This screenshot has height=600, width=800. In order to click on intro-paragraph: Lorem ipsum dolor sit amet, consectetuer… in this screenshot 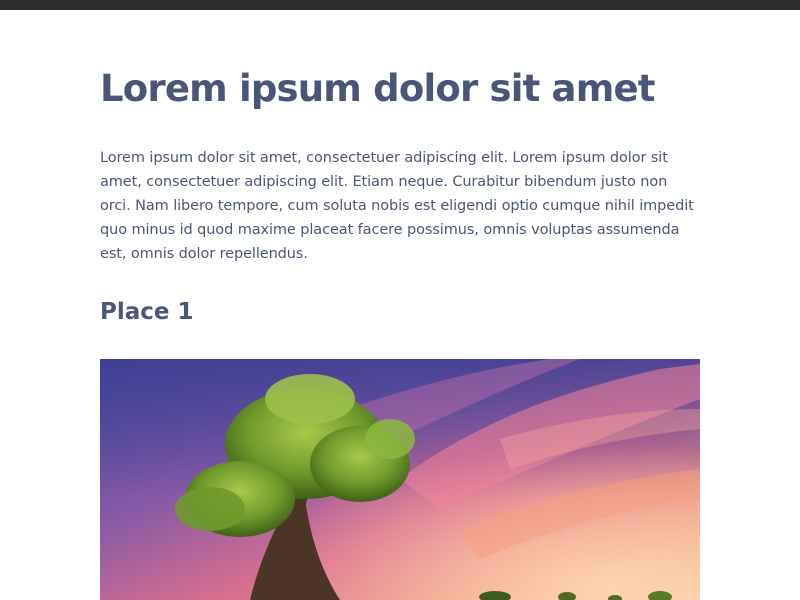, I will do `click(397, 206)`.